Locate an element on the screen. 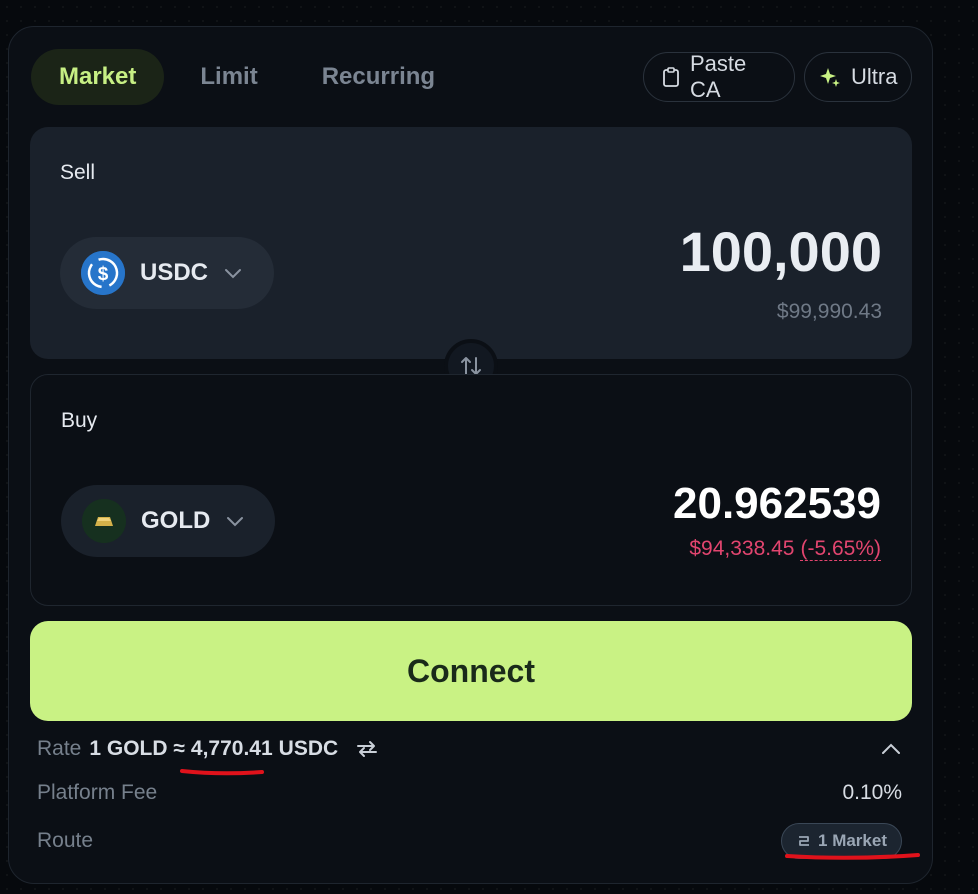 The image size is (978, 894). route-row: Route 1 Market is located at coordinates (469, 841).